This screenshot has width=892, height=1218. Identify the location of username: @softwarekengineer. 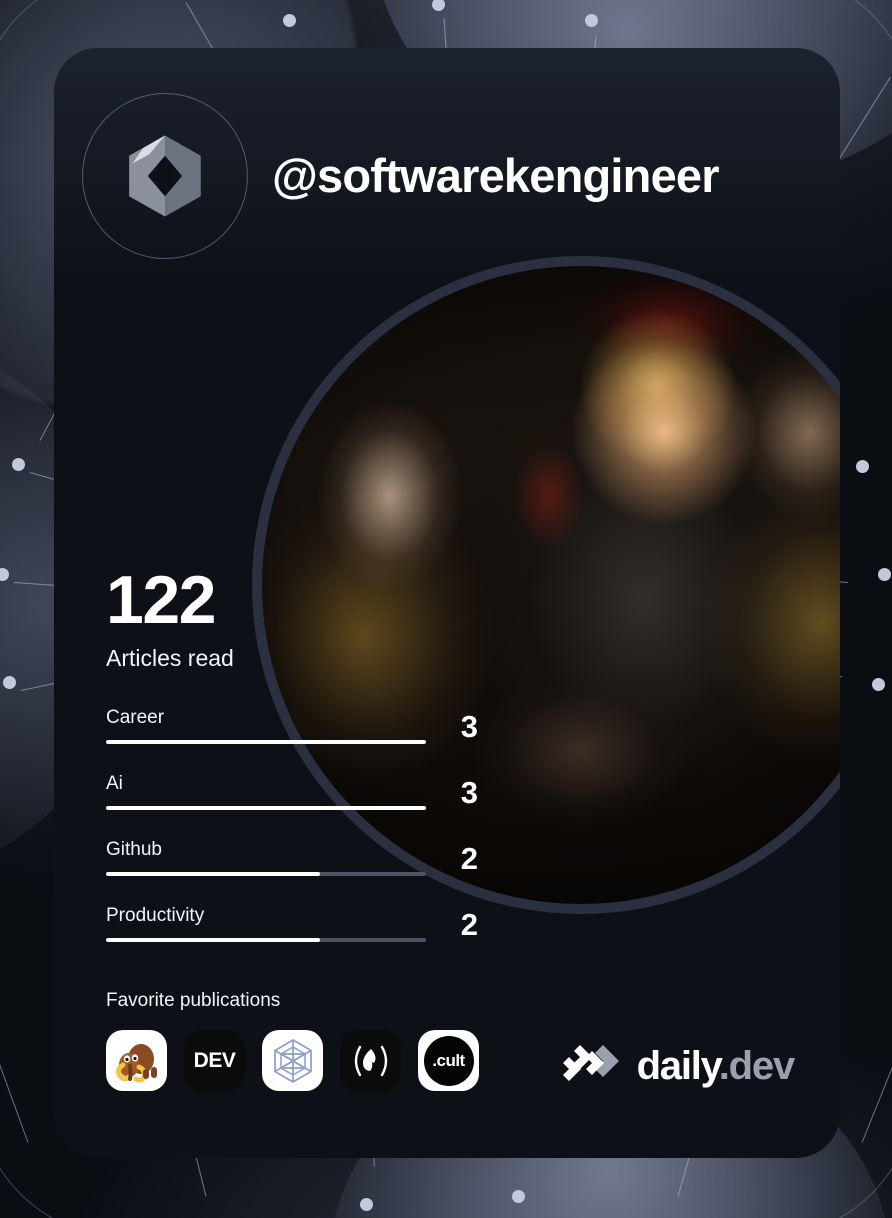
(496, 175).